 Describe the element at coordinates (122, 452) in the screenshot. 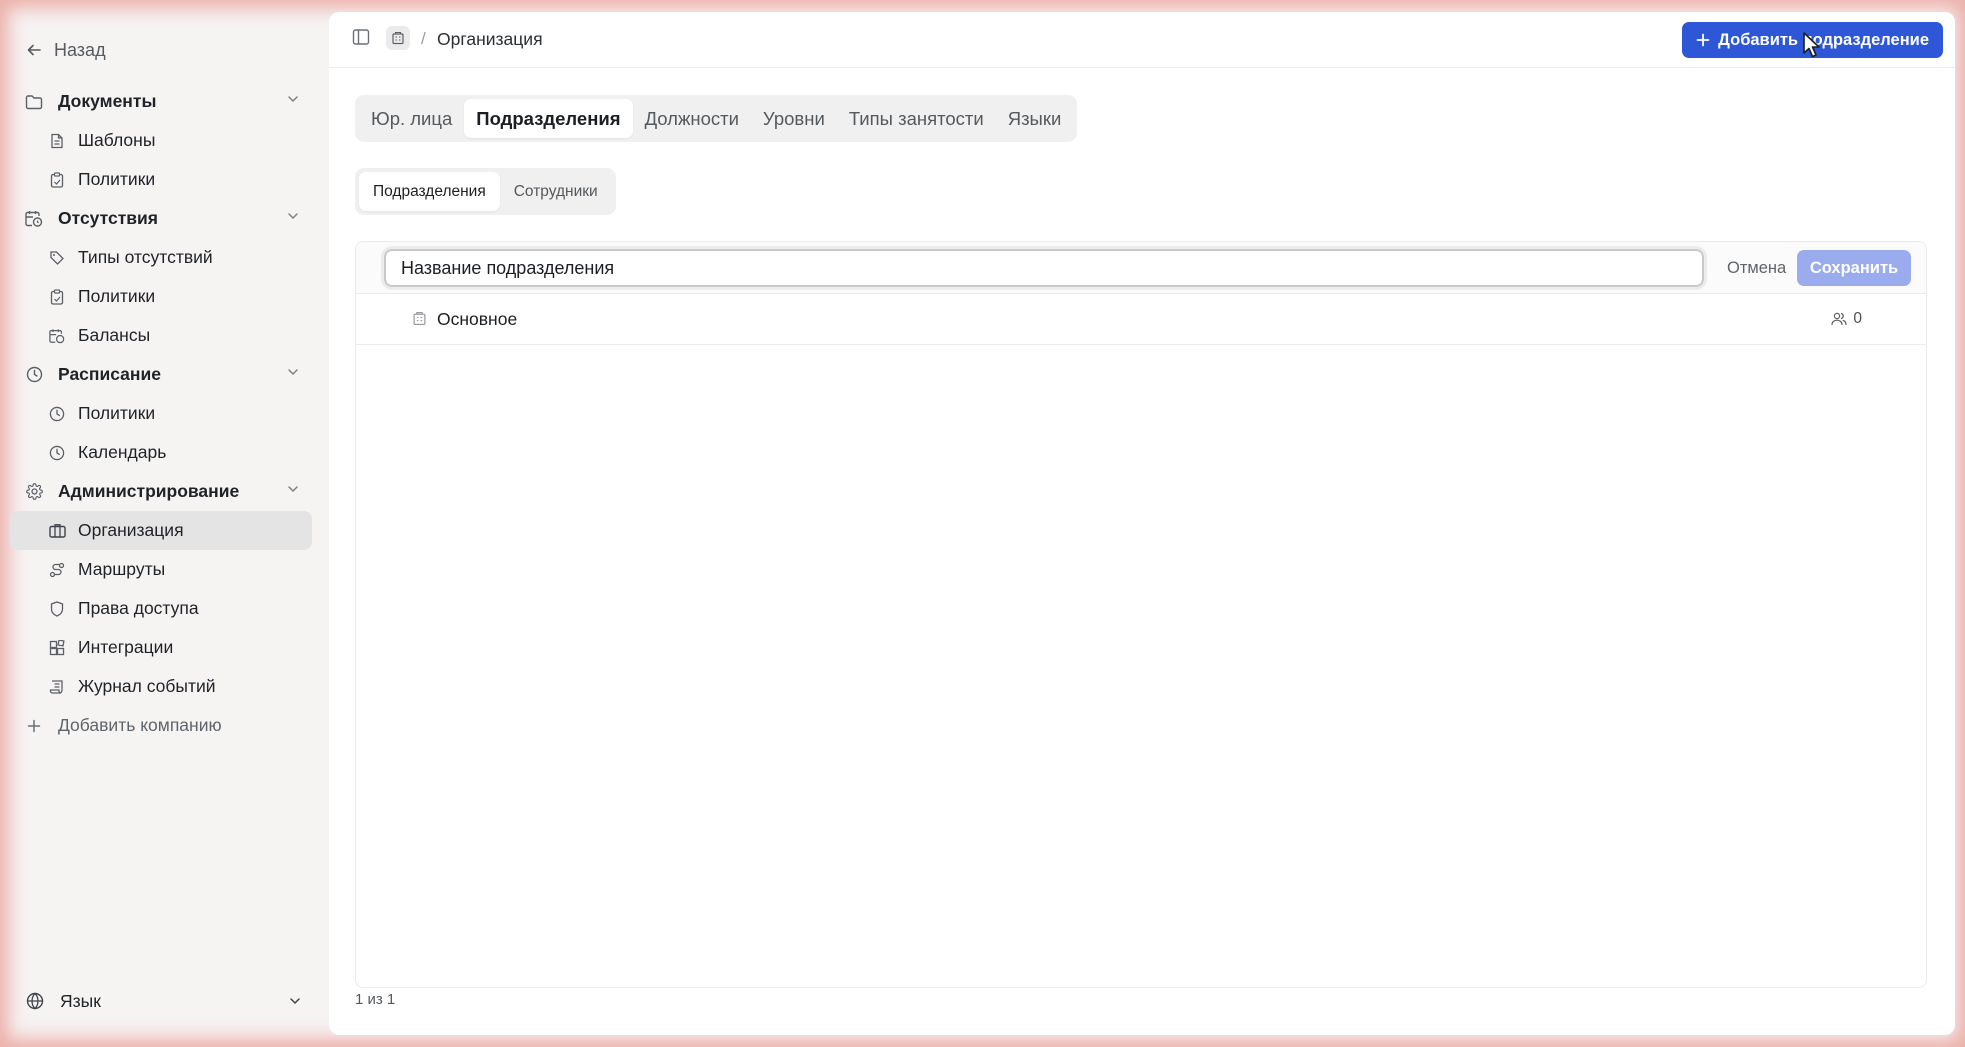

I see `sidebar-item-label: Календарь` at that location.